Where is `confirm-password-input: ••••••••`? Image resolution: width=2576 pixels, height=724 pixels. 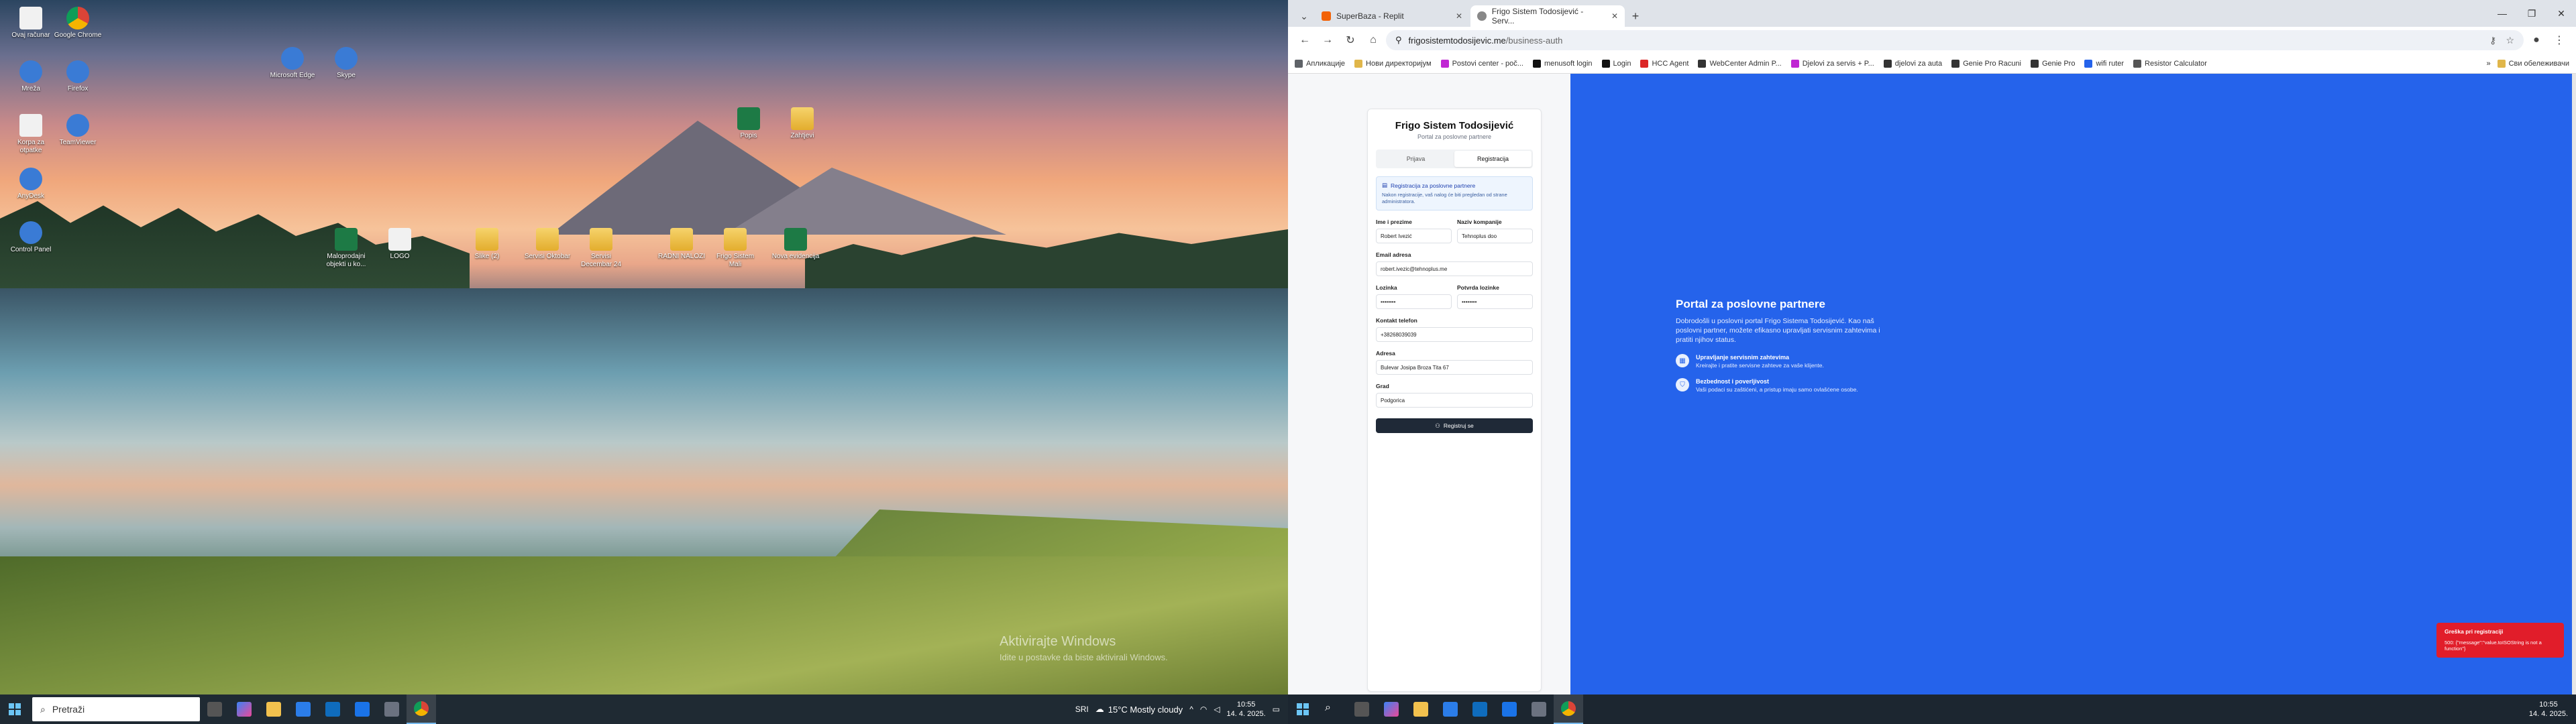
confirm-password-input: •••••••• is located at coordinates (1495, 301).